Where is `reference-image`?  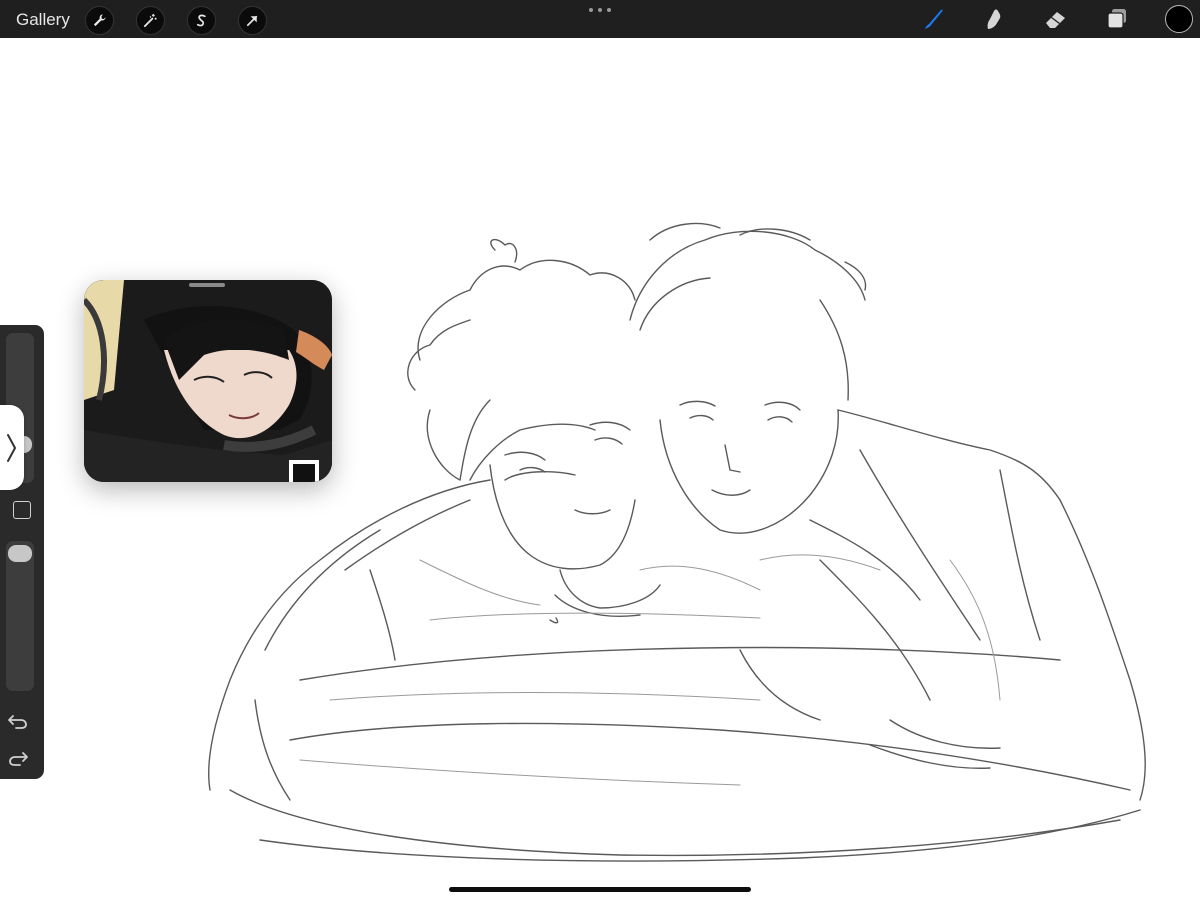
reference-image is located at coordinates (208, 381).